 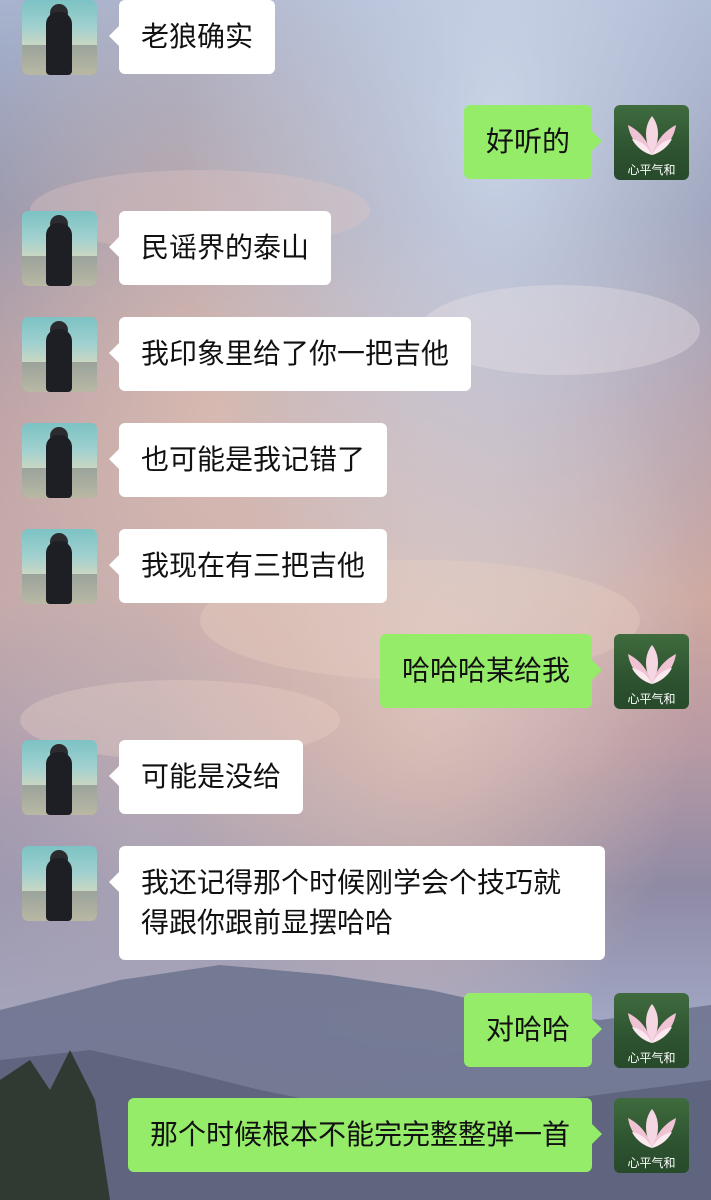 What do you see at coordinates (533, 142) in the screenshot?
I see `outgoing-message-bubble: 好听的` at bounding box center [533, 142].